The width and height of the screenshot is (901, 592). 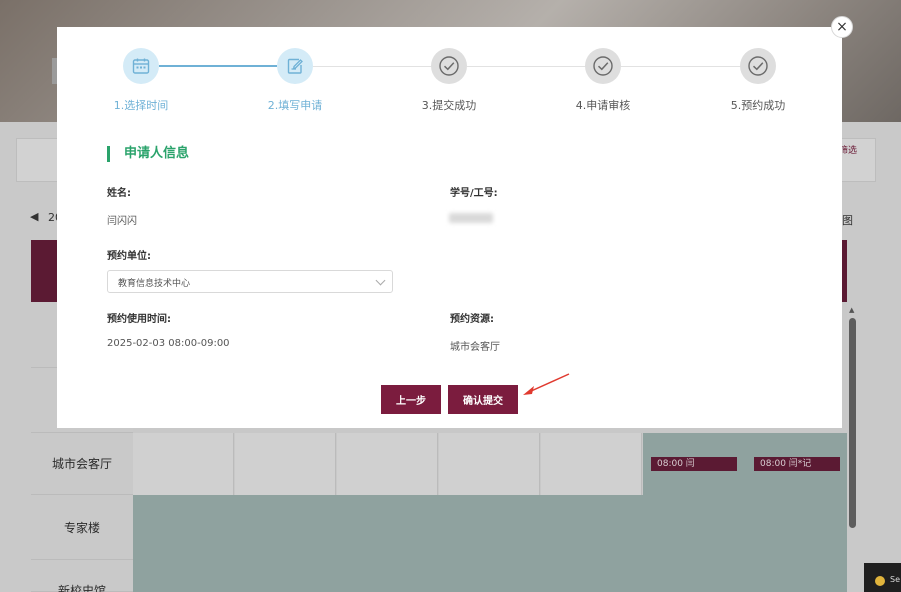 I want to click on close-button: ×, so click(x=842, y=27).